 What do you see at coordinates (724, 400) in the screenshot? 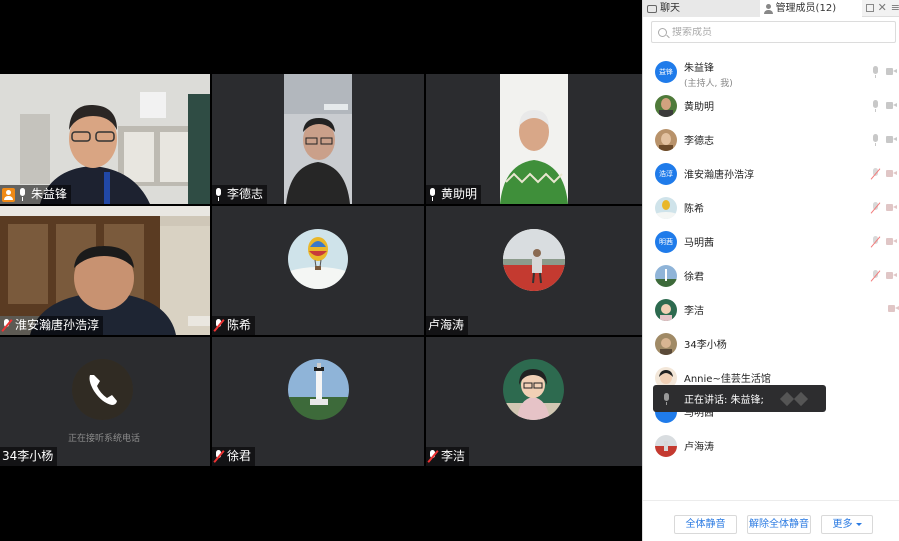
I see `speaking-text: 正在讲话: 朱益锋;` at bounding box center [724, 400].